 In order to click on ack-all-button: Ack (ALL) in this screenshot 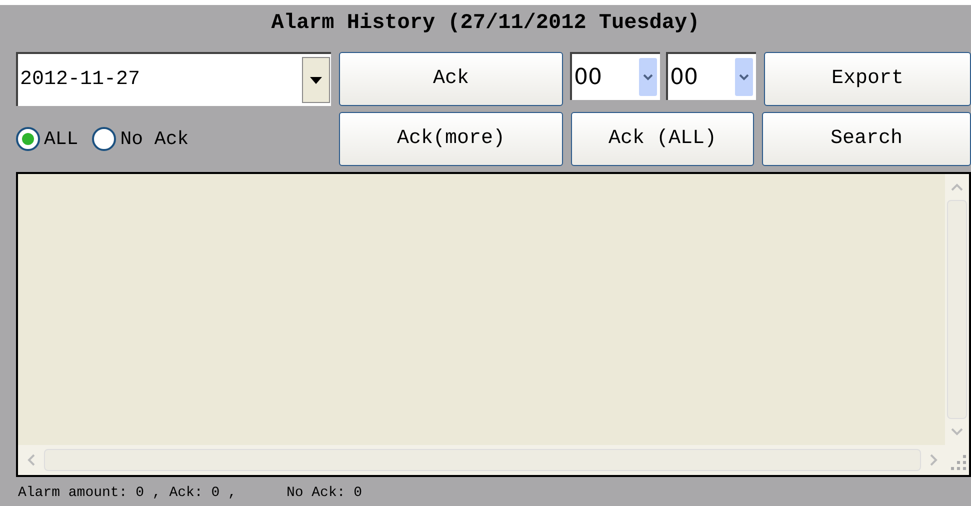, I will do `click(662, 139)`.